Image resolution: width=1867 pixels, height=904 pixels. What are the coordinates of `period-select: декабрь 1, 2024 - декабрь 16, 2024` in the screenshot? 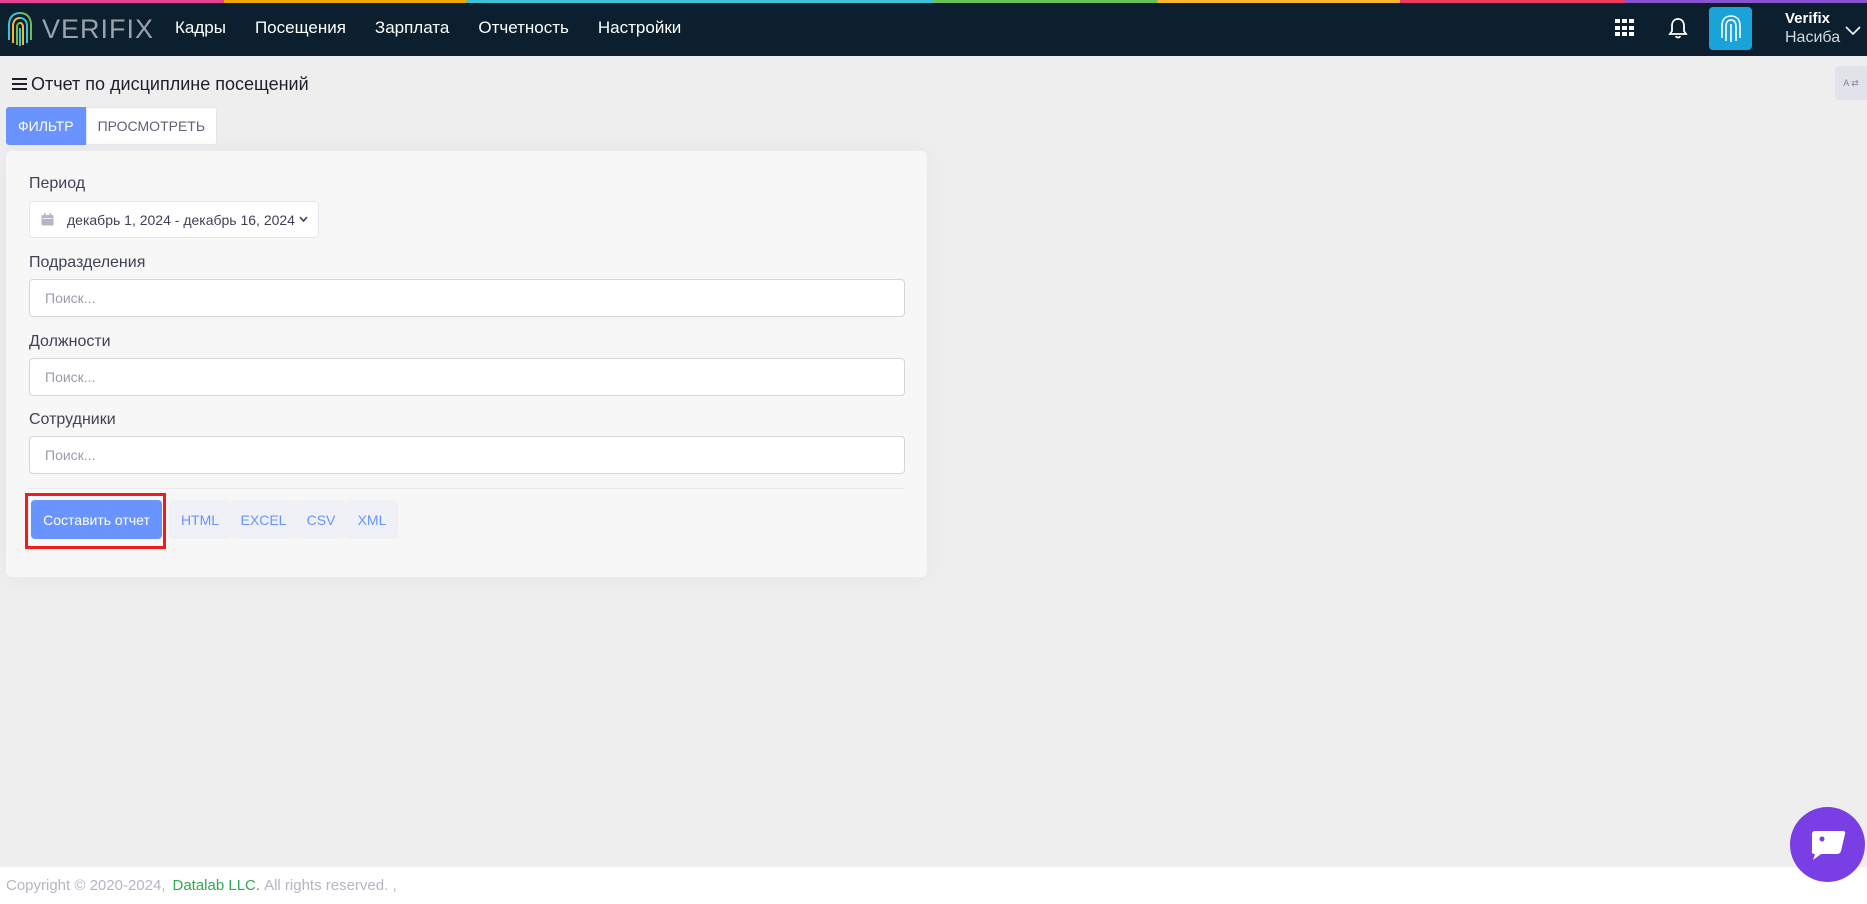 It's located at (174, 219).